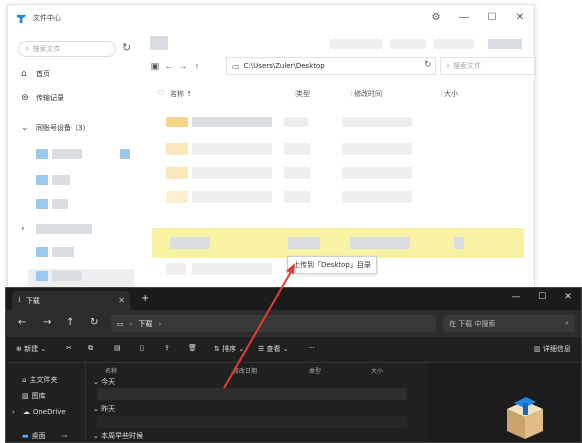  Describe the element at coordinates (47, 18) in the screenshot. I see `app-title: 文件中心` at that location.